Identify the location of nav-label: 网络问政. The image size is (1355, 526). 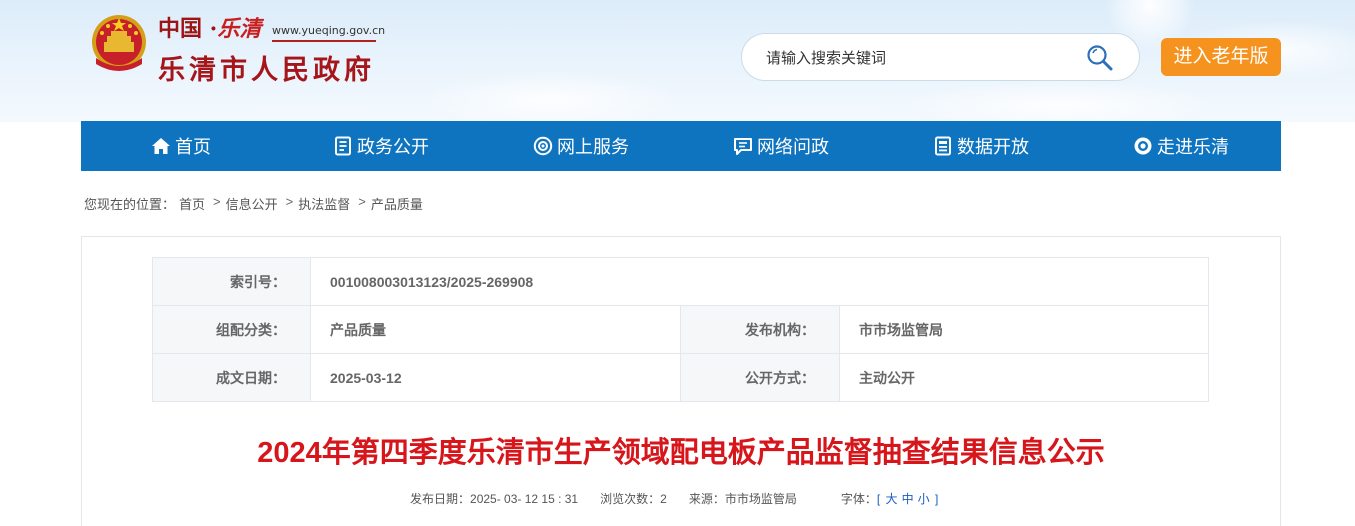
(793, 147).